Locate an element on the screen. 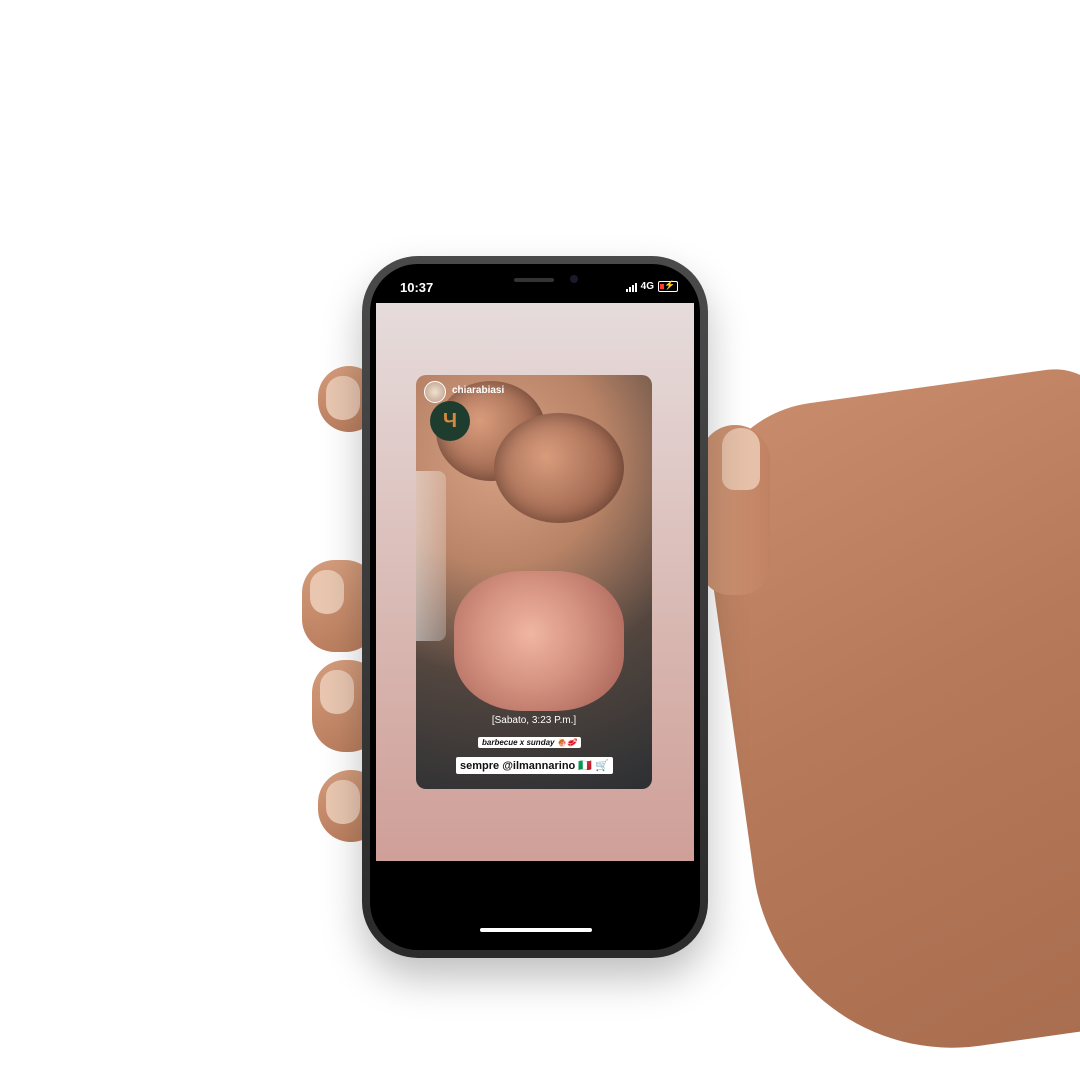 Image resolution: width=1080 pixels, height=1080 pixels. brand-logo: Ч is located at coordinates (450, 421).